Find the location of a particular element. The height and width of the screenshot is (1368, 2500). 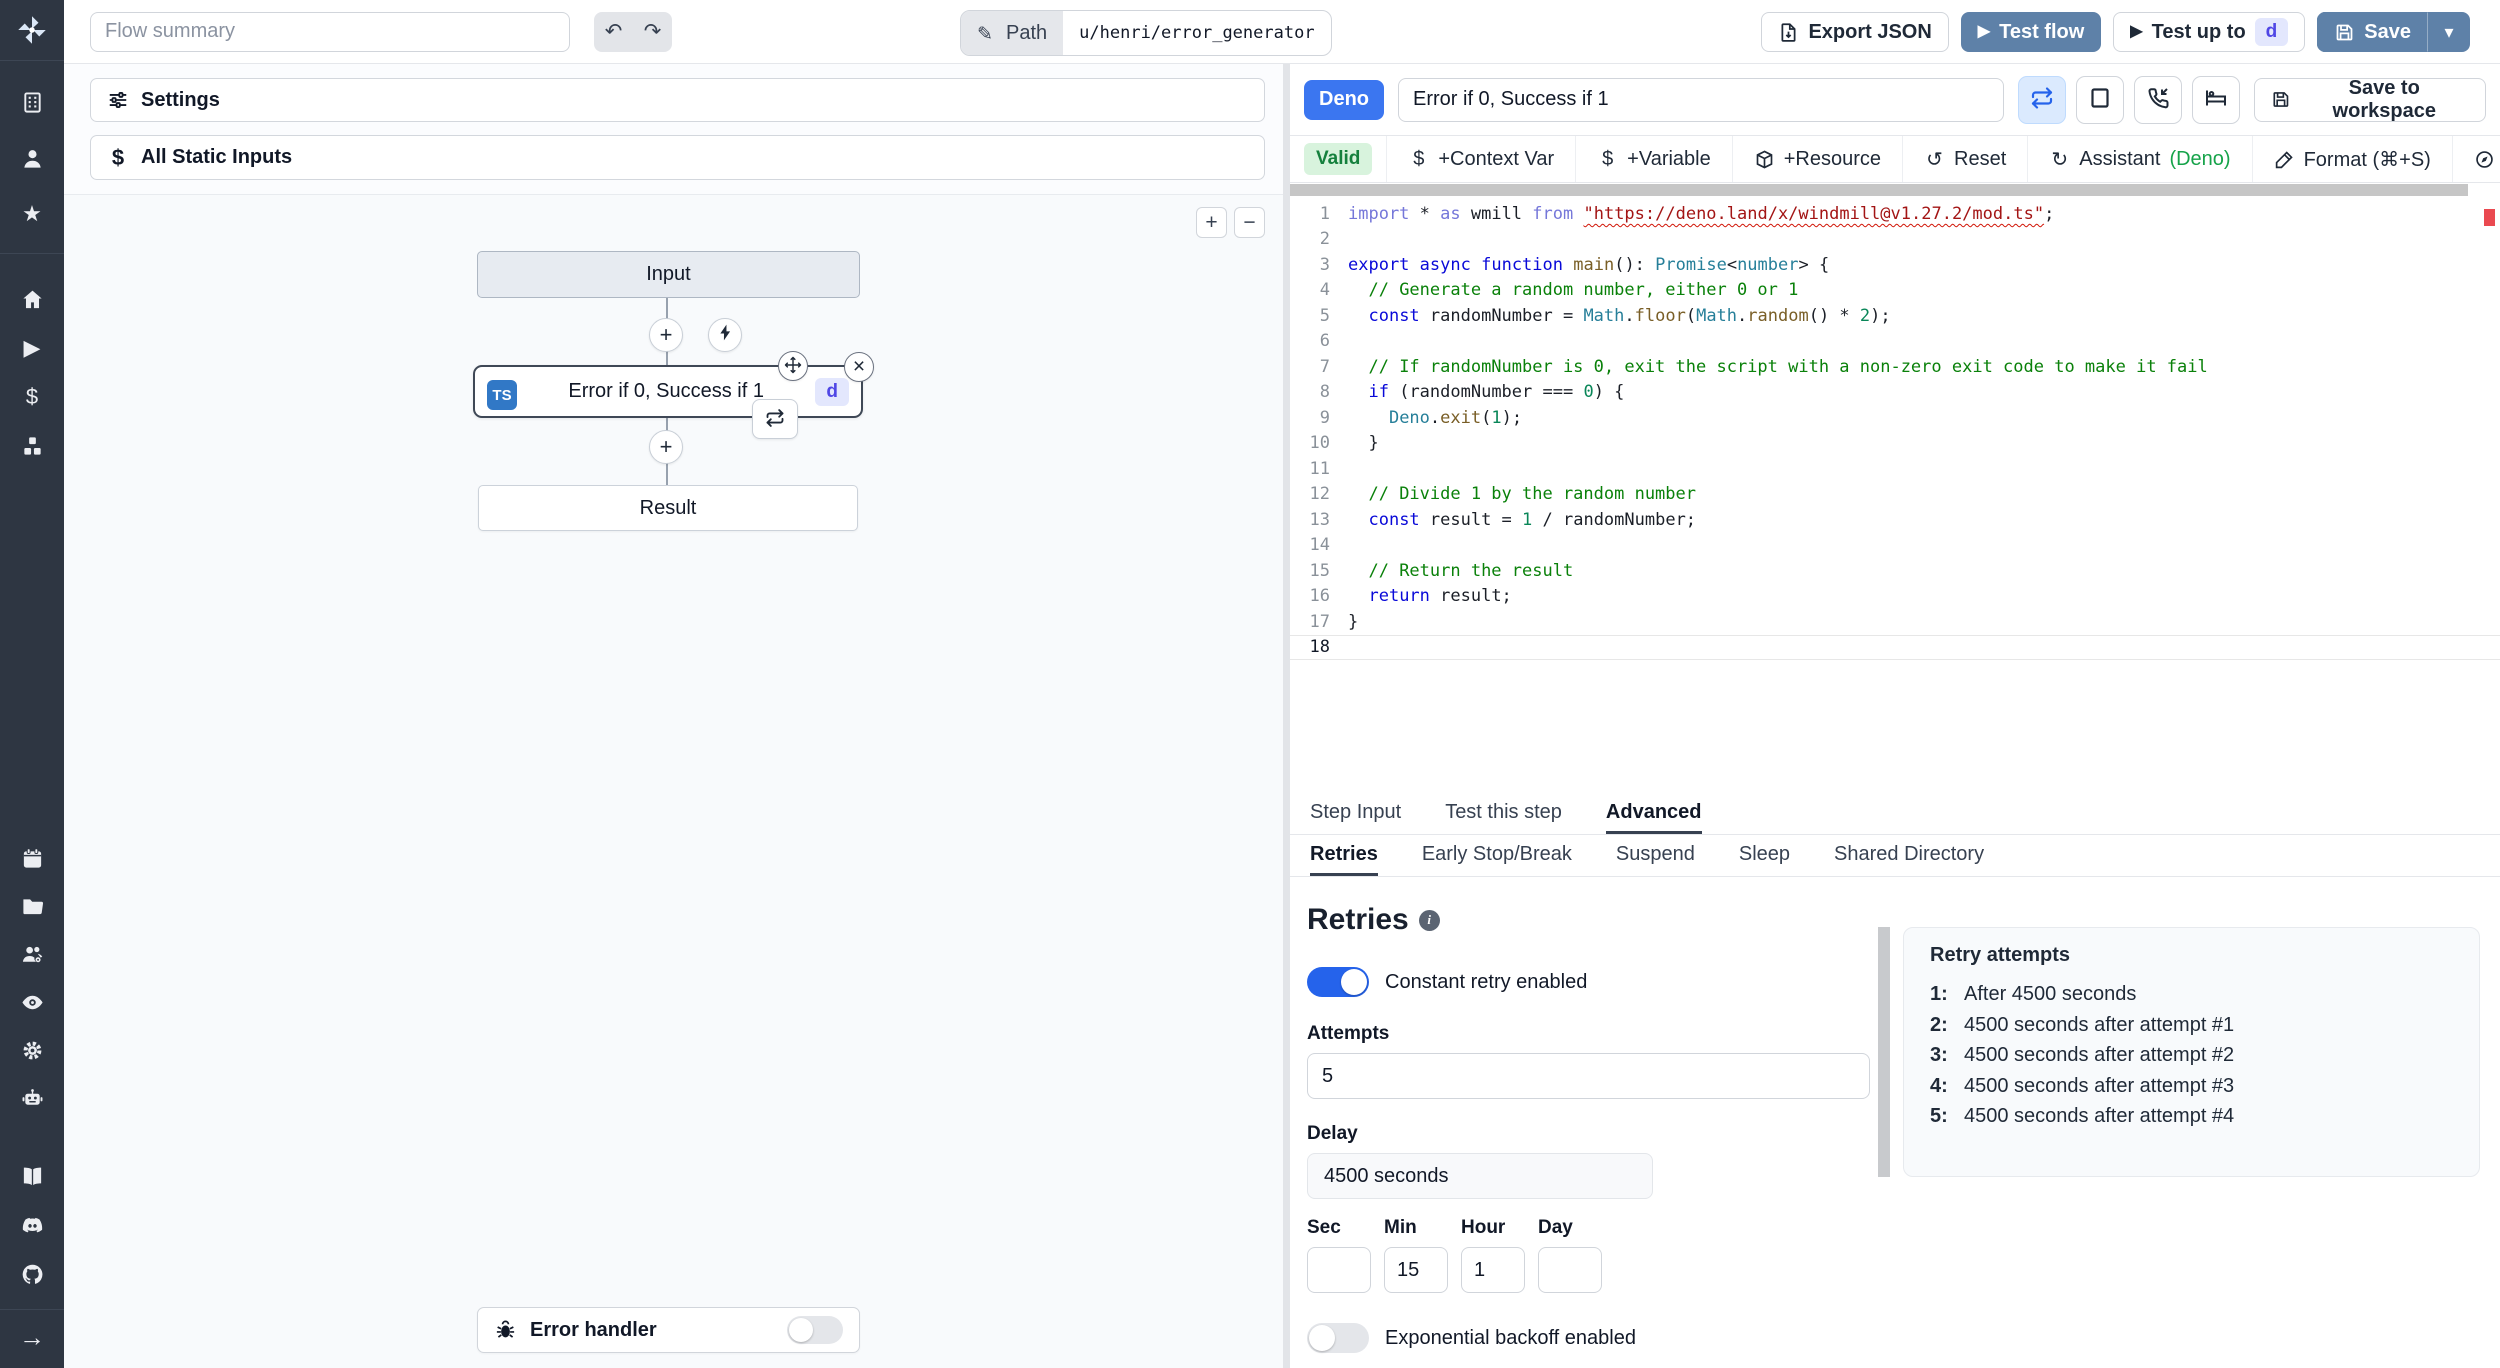

lightning-icon is located at coordinates (725, 335).